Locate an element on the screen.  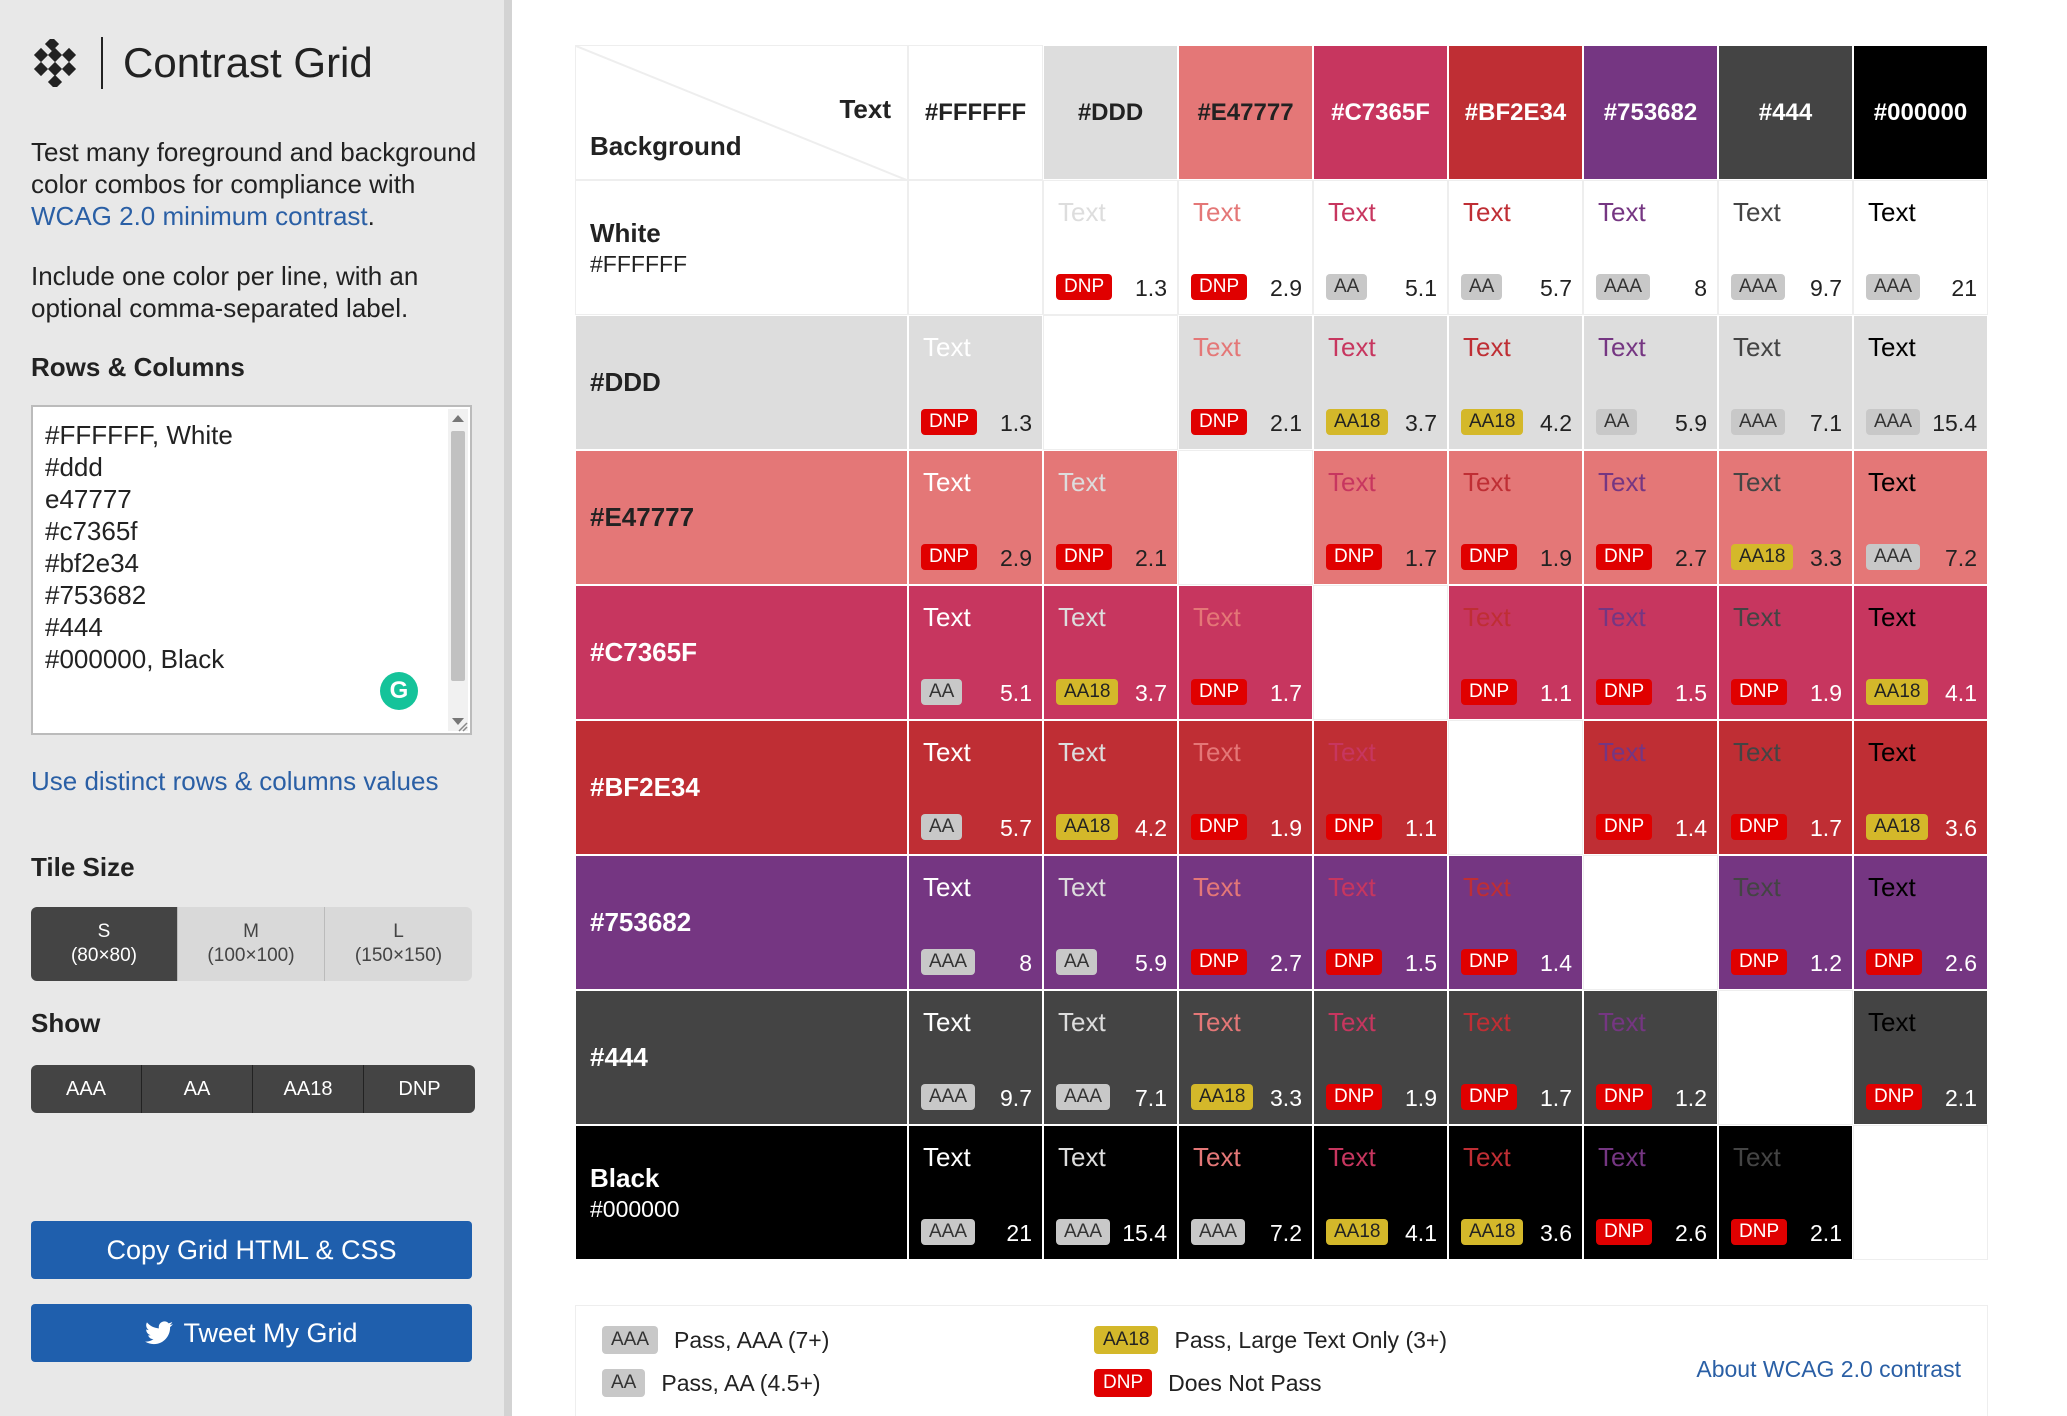
row-name: #E47777 is located at coordinates (642, 517).